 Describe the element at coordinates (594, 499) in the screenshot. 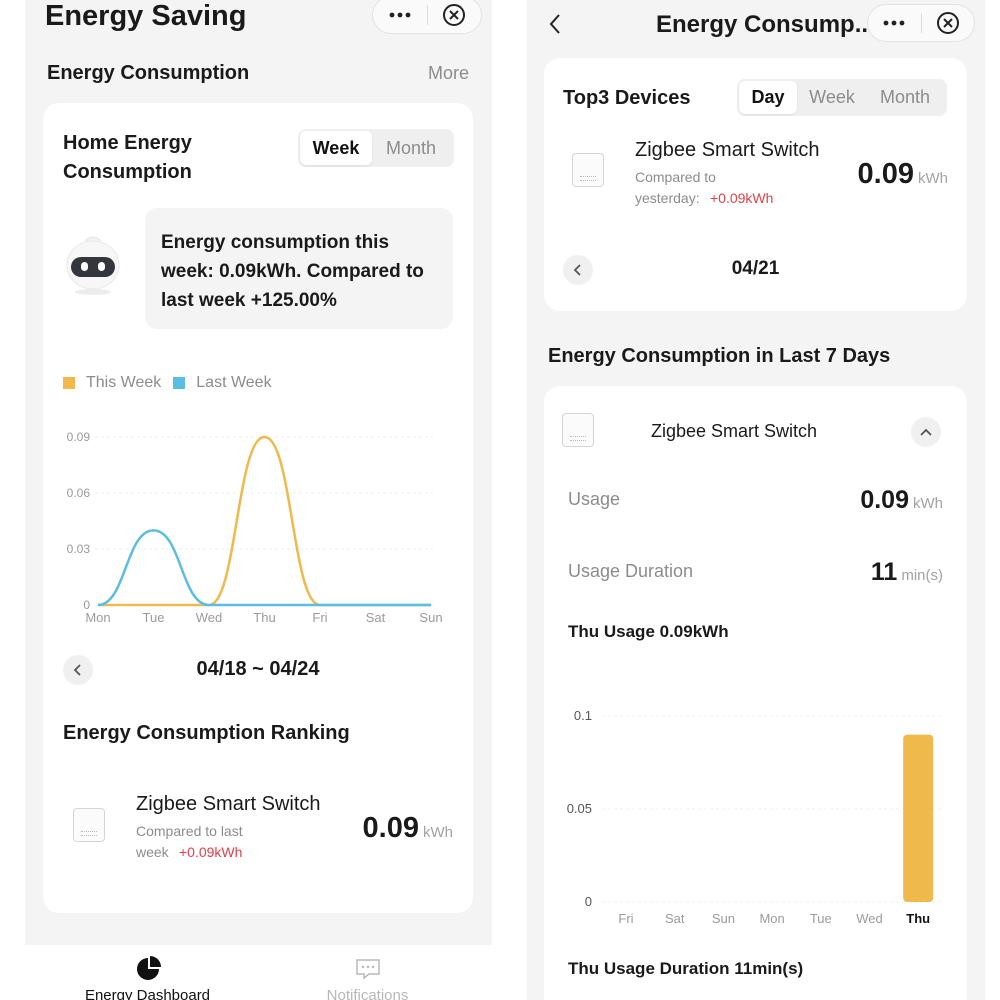

I see `usage-label: Usage` at that location.